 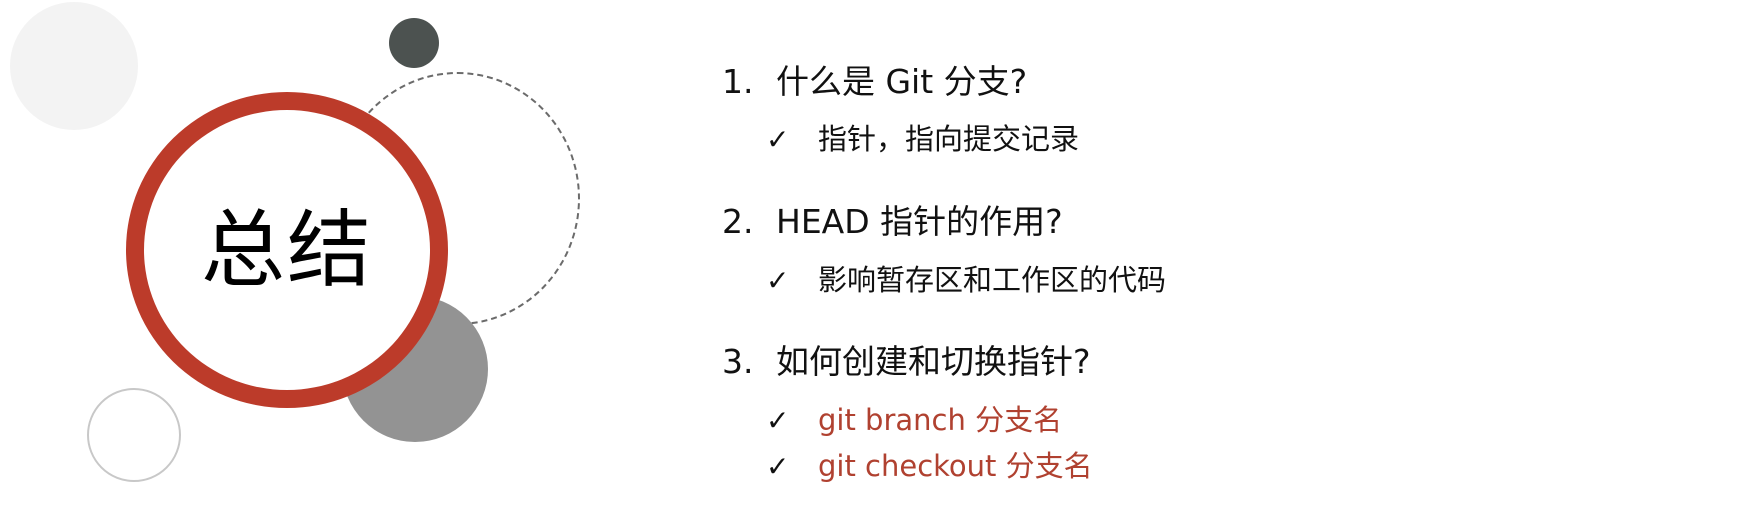 I want to click on question-2: 2. HEAD 指针的作用?, so click(x=892, y=222).